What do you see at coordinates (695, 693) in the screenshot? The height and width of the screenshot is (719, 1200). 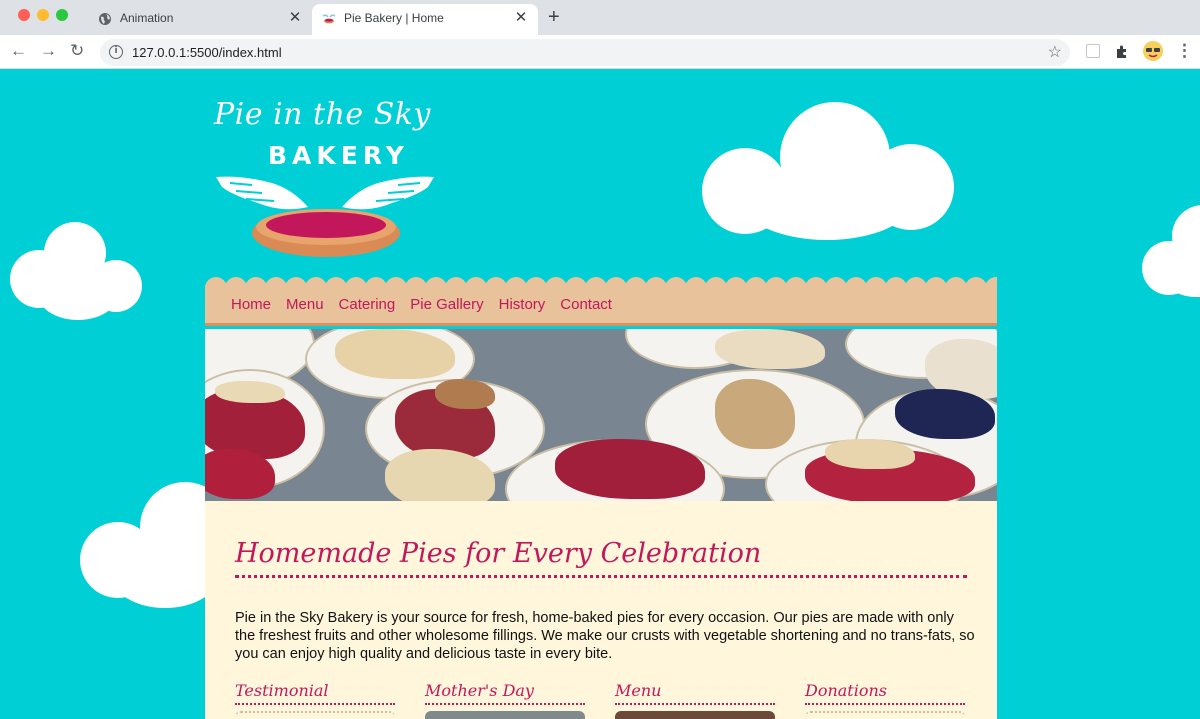 I see `column-heading: Menu` at bounding box center [695, 693].